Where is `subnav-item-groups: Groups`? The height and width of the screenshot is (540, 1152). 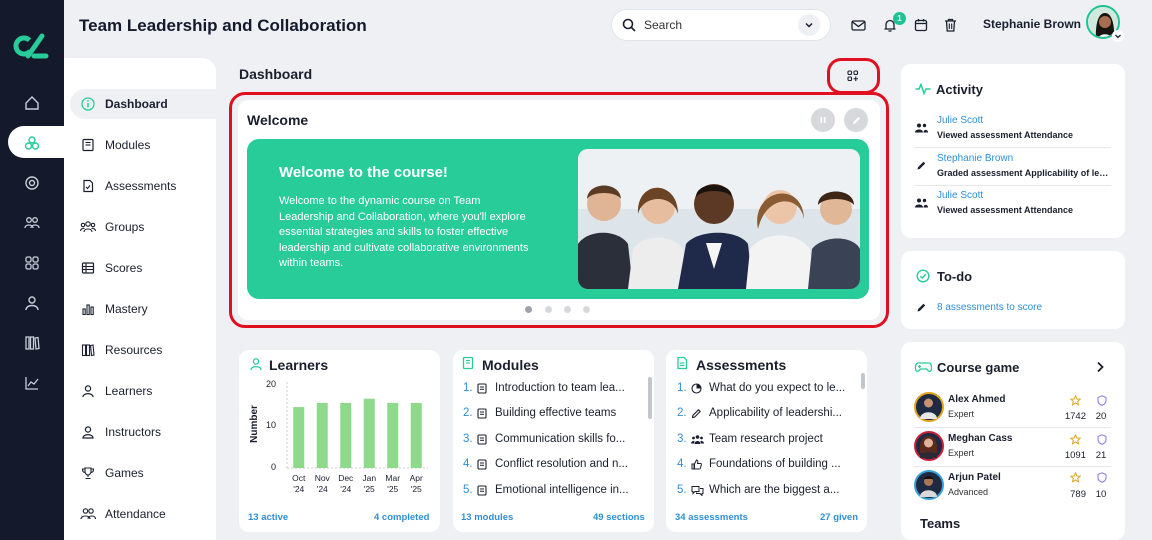 subnav-item-groups: Groups is located at coordinates (143, 227).